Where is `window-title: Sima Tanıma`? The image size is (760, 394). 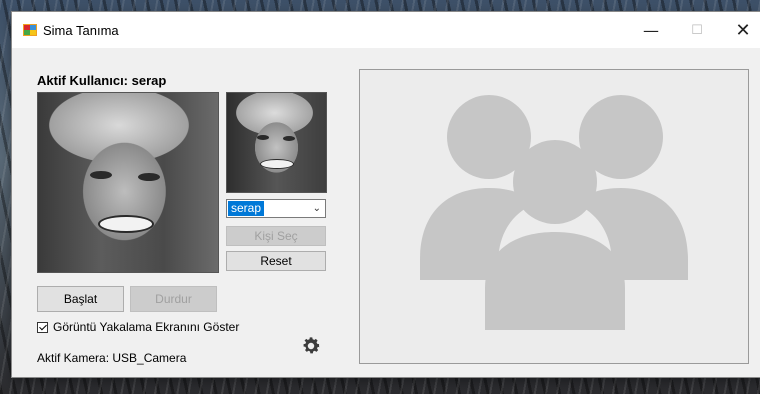
window-title: Sima Tanıma is located at coordinates (81, 30).